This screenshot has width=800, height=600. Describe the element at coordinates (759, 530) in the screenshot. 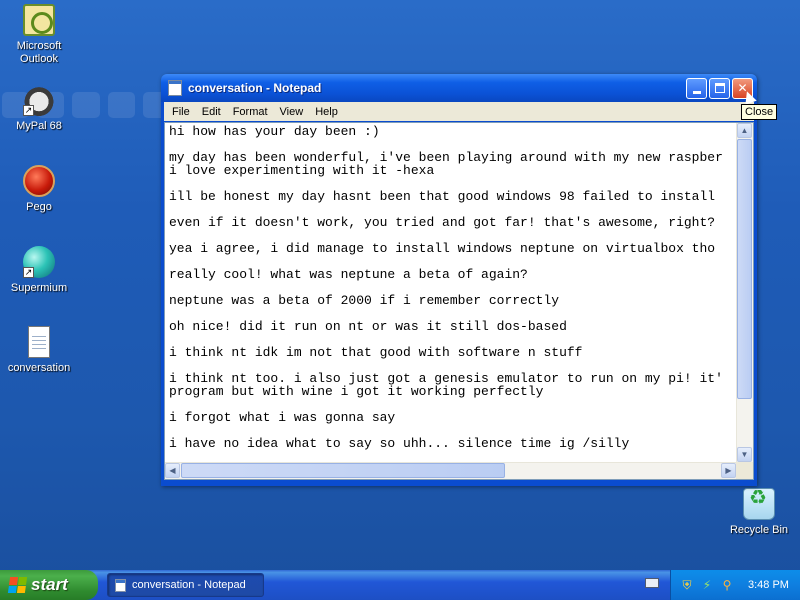

I see `desktop-icon-label: Recycle Bin` at that location.